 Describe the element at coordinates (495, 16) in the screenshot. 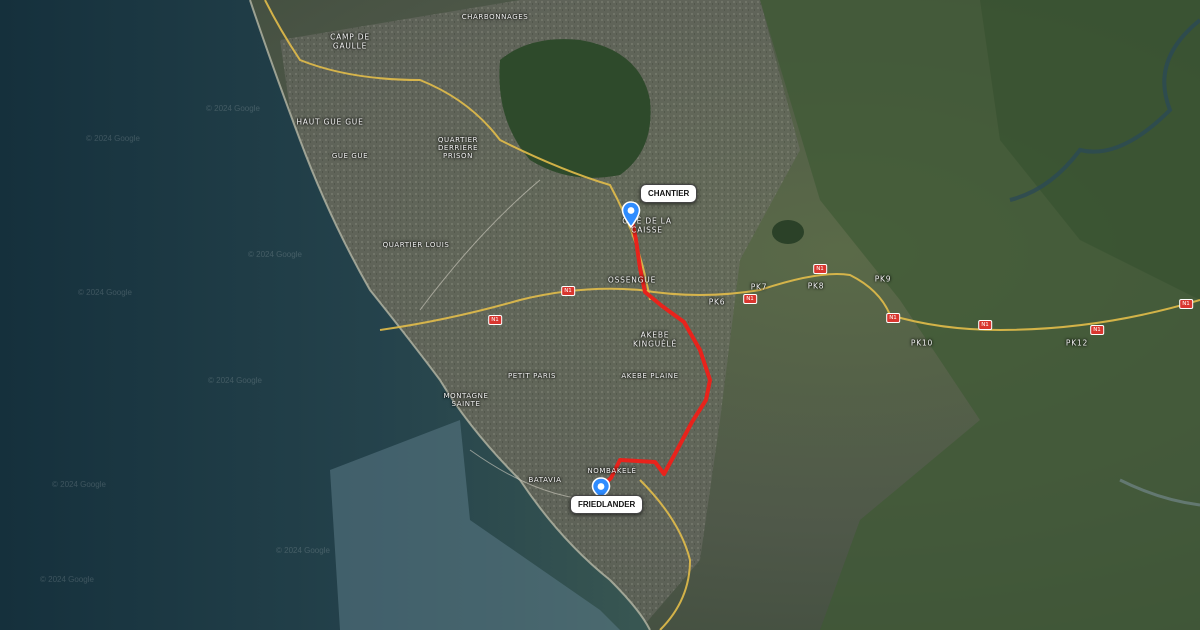

I see `place-label: CHARBONNAGES` at that location.